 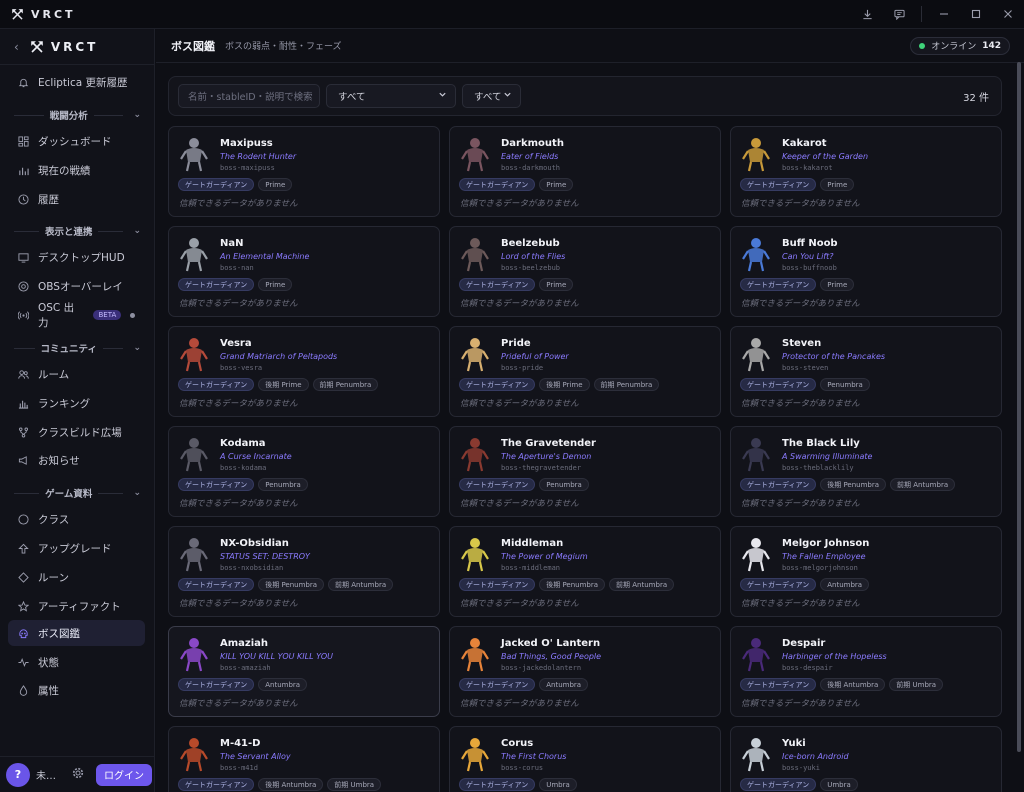 What do you see at coordinates (899, 14) in the screenshot?
I see `feedback-icon` at bounding box center [899, 14].